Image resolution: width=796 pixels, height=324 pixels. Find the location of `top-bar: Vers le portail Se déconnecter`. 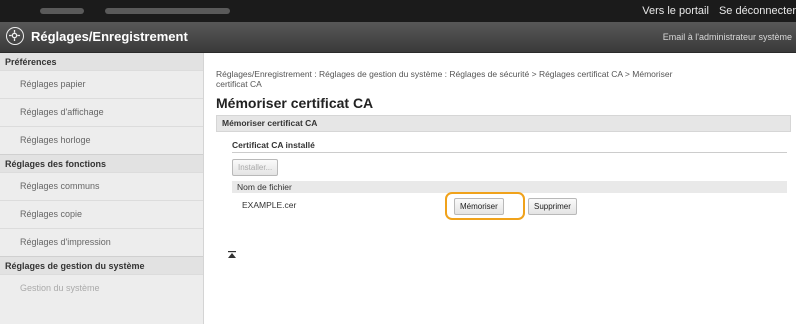

top-bar: Vers le portail Se déconnecter is located at coordinates (398, 11).